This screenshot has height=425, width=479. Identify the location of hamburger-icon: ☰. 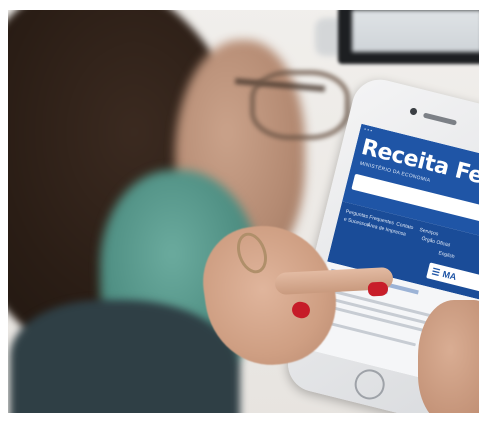
(435, 272).